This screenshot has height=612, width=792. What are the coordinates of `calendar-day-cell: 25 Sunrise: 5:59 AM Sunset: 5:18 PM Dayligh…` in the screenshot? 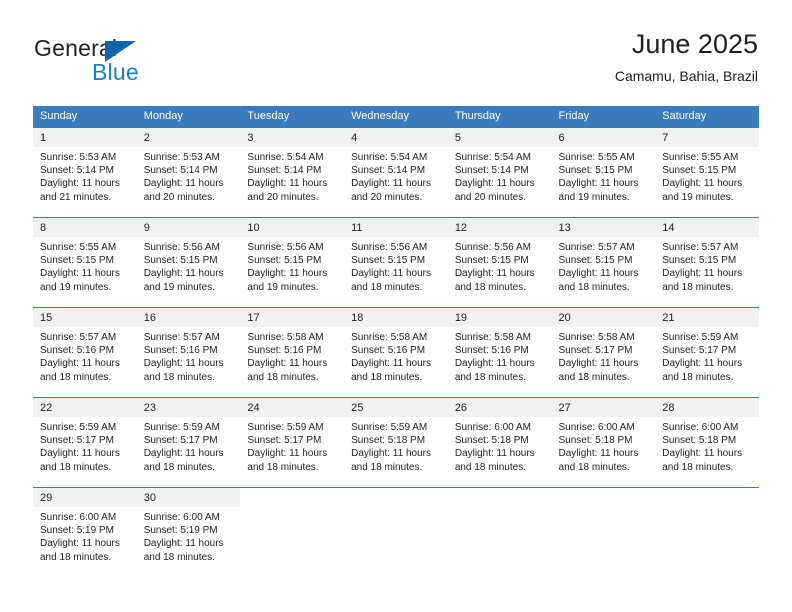 It's located at (396, 442).